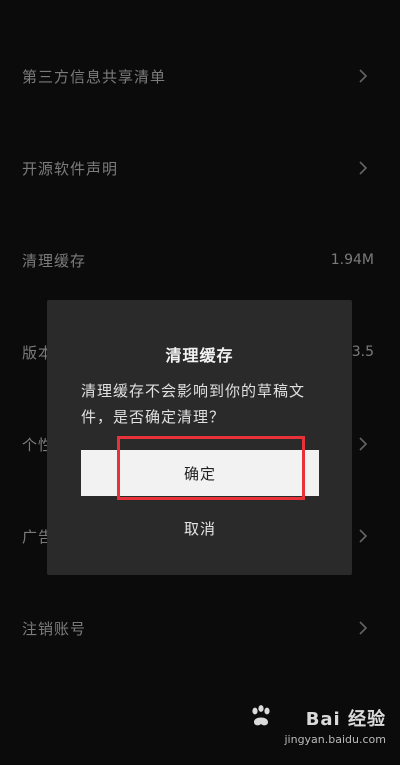 The height and width of the screenshot is (765, 400). What do you see at coordinates (261, 716) in the screenshot?
I see `paw-icon` at bounding box center [261, 716].